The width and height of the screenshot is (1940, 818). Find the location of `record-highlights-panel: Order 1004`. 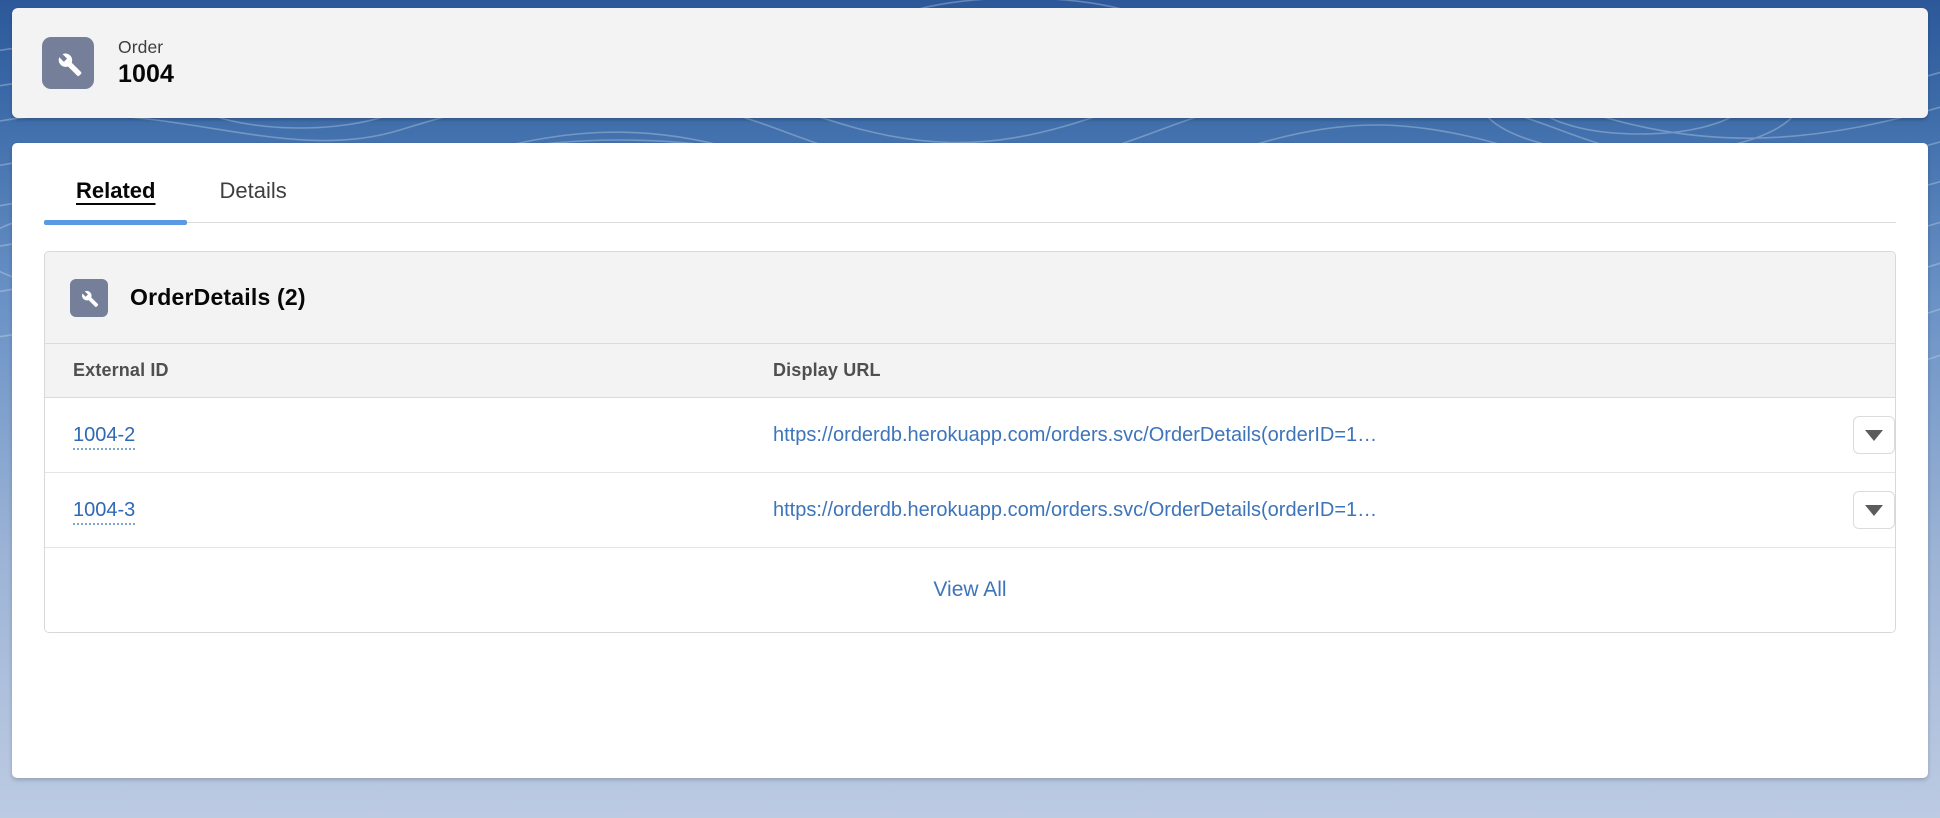

record-highlights-panel: Order 1004 is located at coordinates (970, 63).